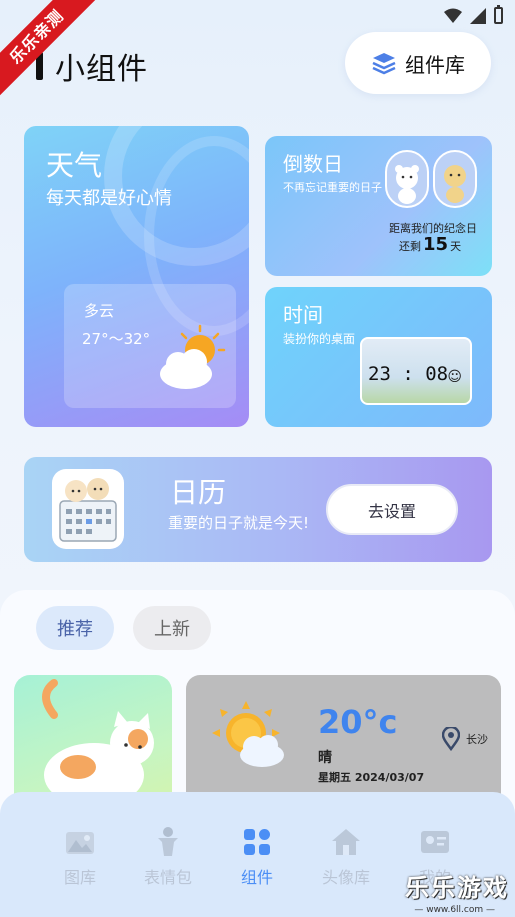  Describe the element at coordinates (435, 842) in the screenshot. I see `profile-card-icon` at that location.